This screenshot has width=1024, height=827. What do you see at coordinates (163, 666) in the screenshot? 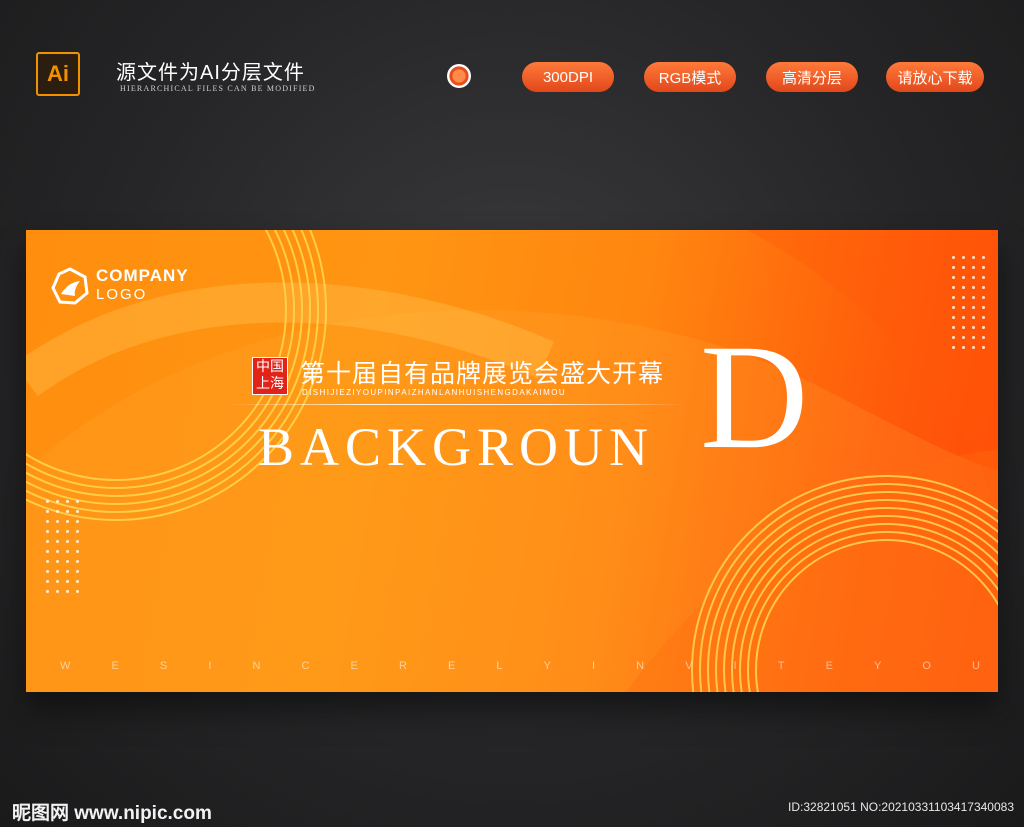
I see `invite-letter: S` at bounding box center [163, 666].